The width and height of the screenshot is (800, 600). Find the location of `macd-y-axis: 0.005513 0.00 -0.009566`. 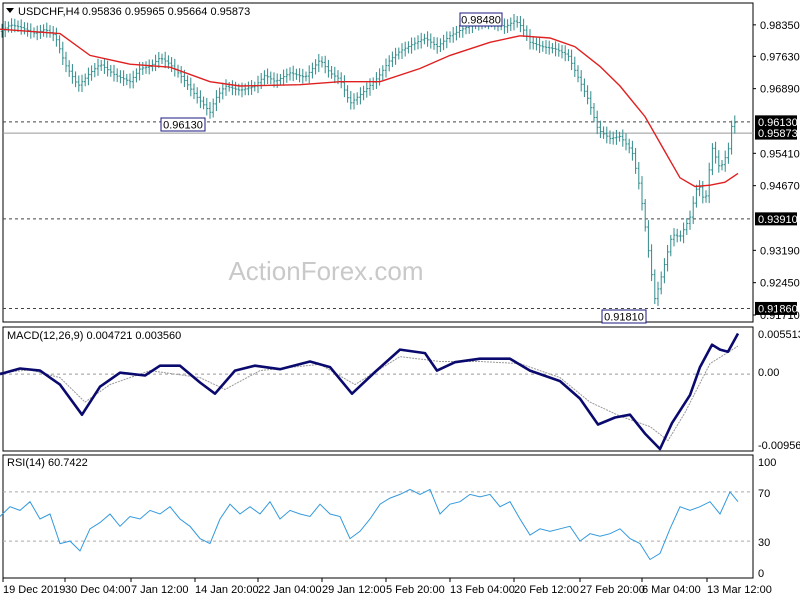

macd-y-axis: 0.005513 0.00 -0.009566 is located at coordinates (779, 390).